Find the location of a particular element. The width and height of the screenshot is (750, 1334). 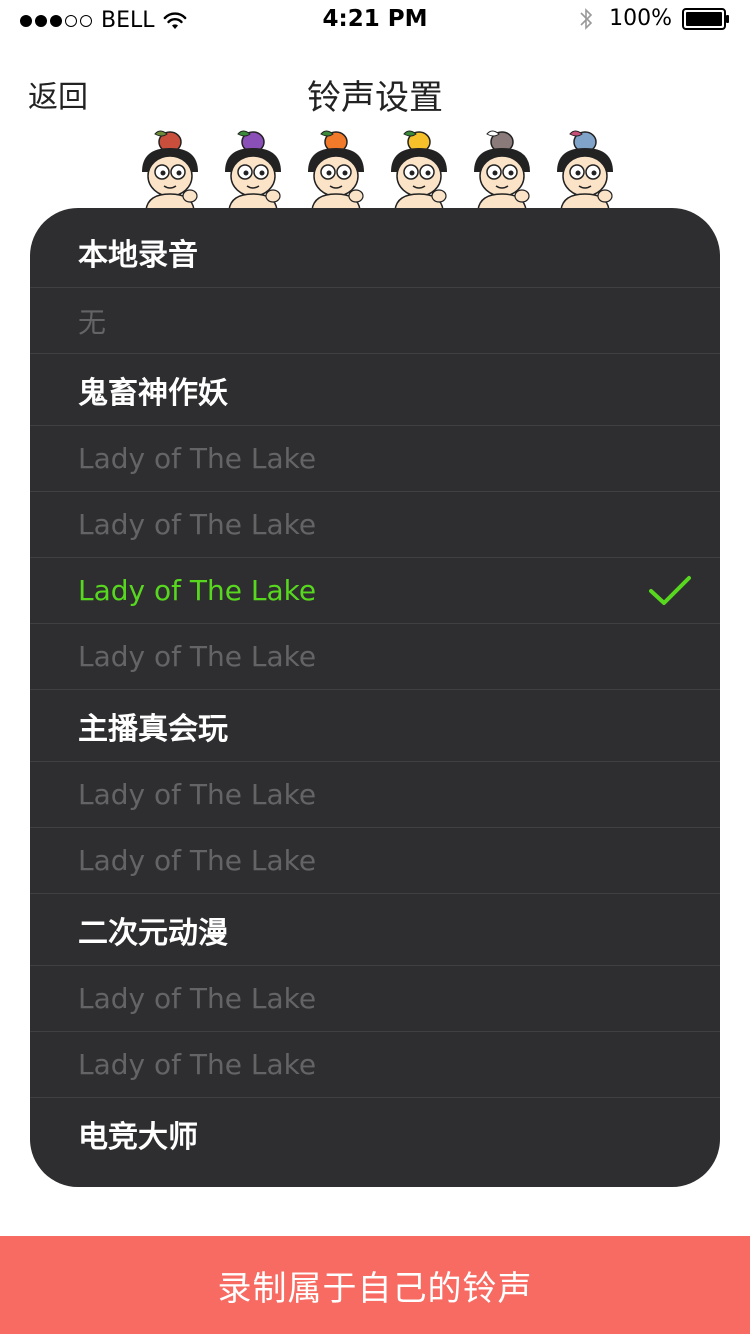

record-ringtone-button: 录制属于自己的铃声 is located at coordinates (375, 1285).